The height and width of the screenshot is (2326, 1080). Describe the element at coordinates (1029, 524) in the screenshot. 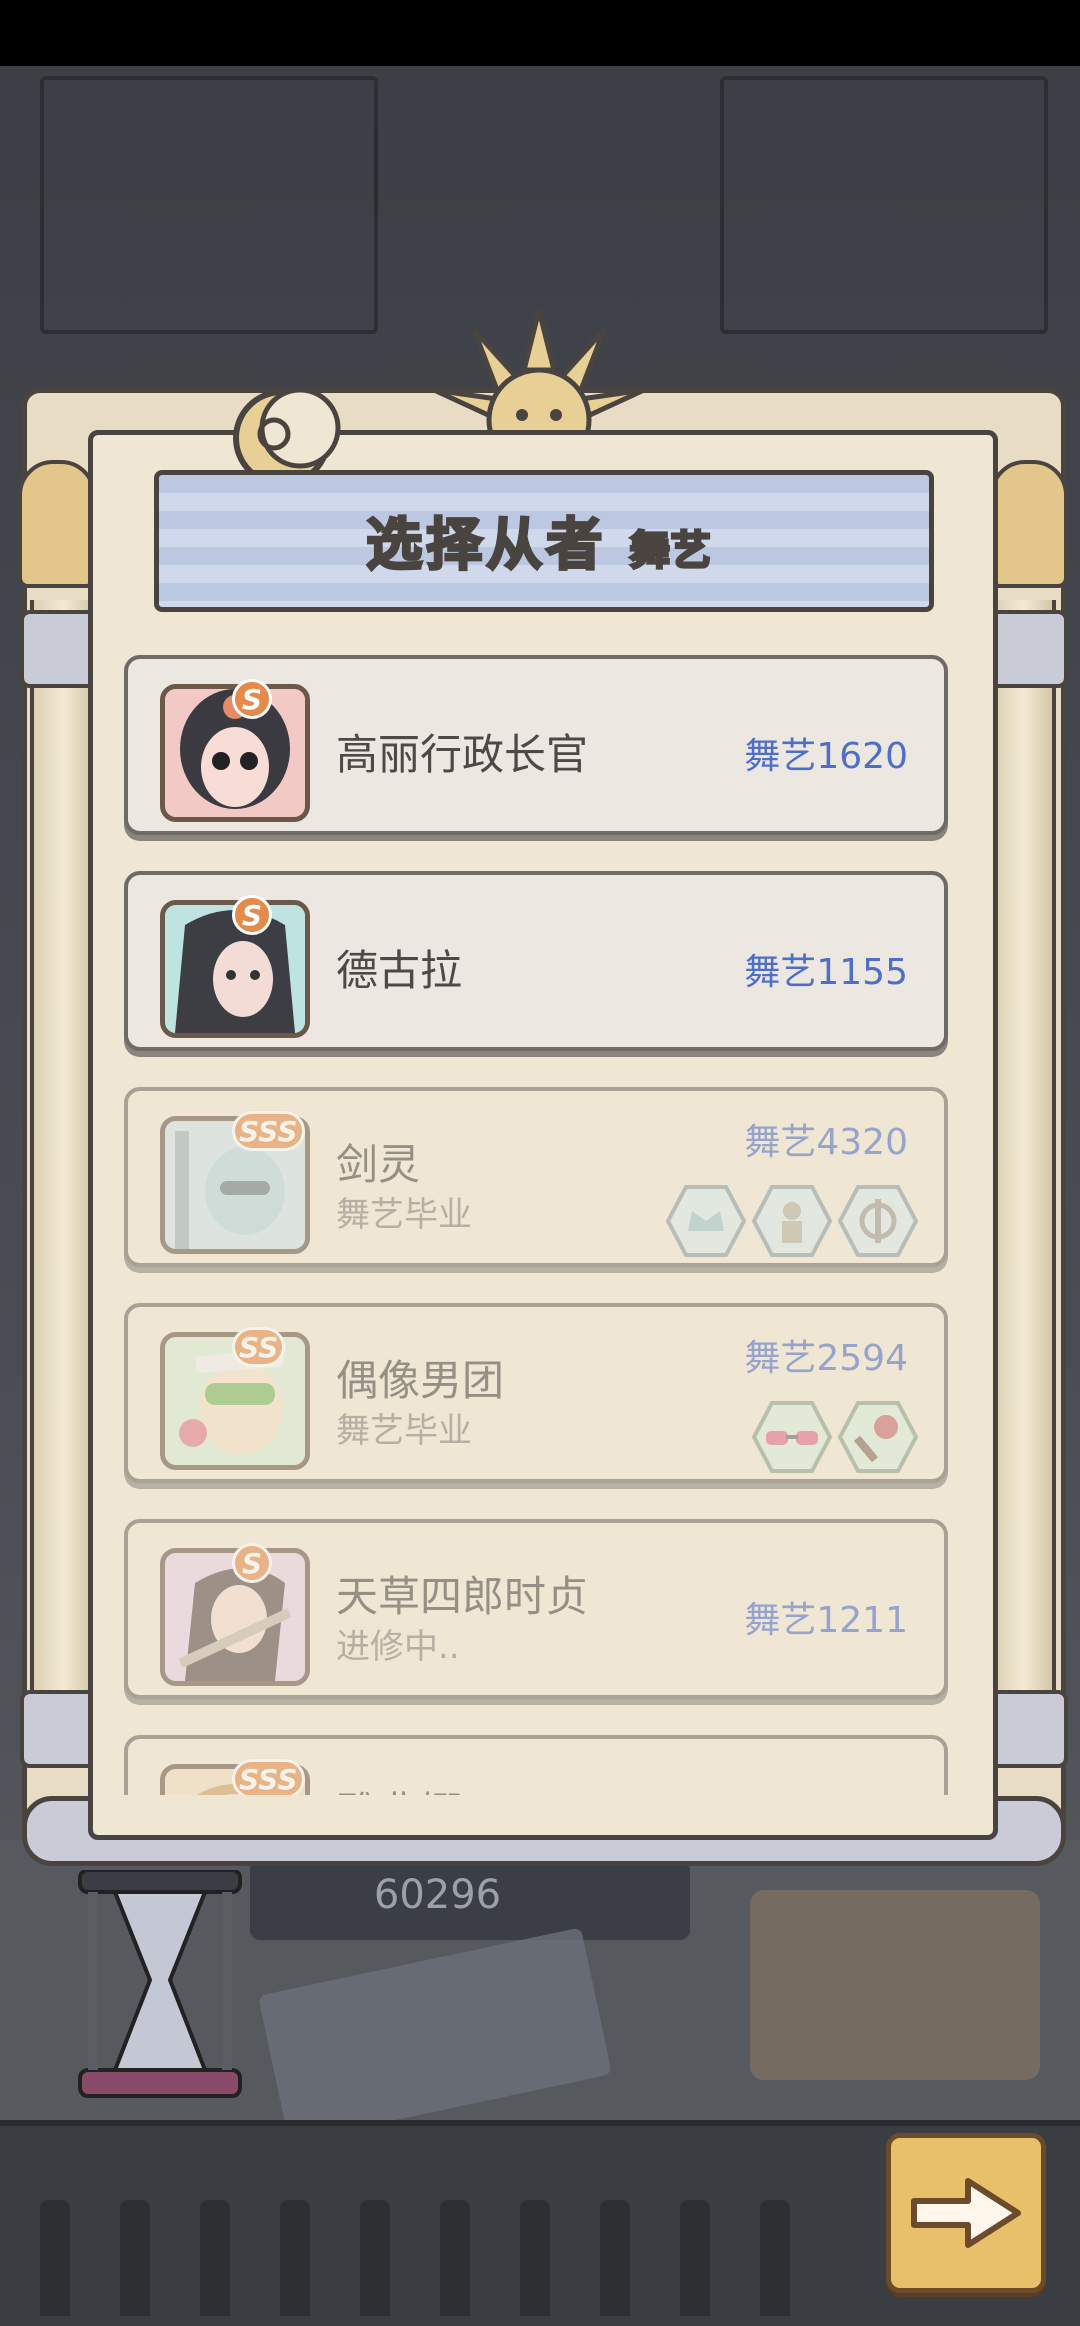

I see `right-bust-statue` at that location.